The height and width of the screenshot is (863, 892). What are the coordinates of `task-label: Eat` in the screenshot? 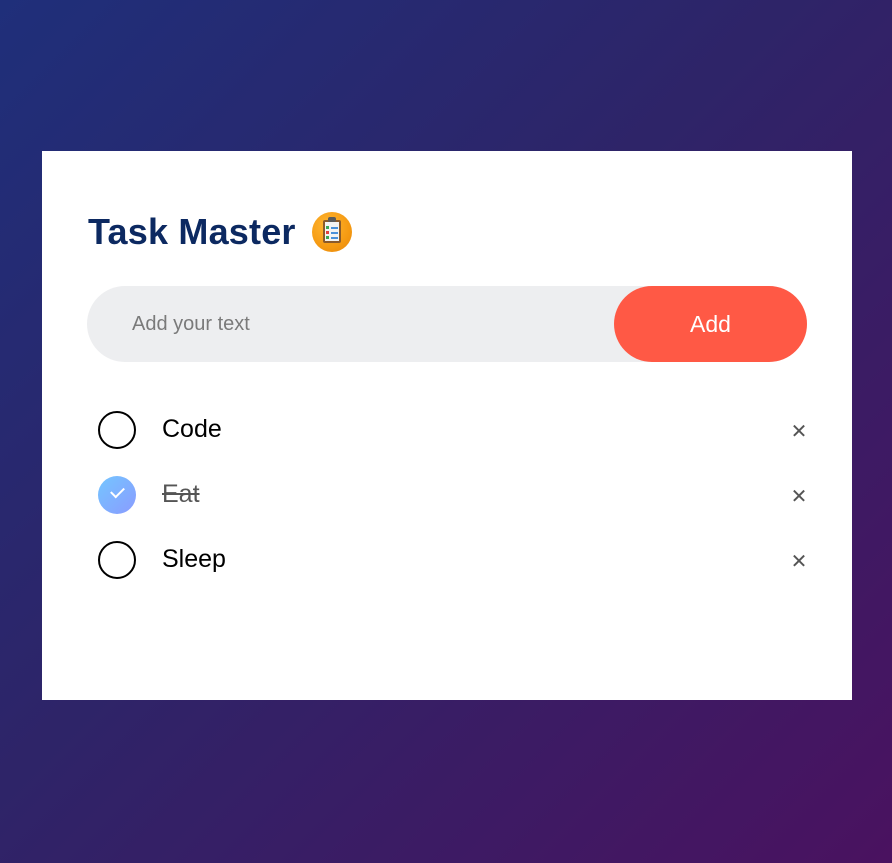 It's located at (181, 494).